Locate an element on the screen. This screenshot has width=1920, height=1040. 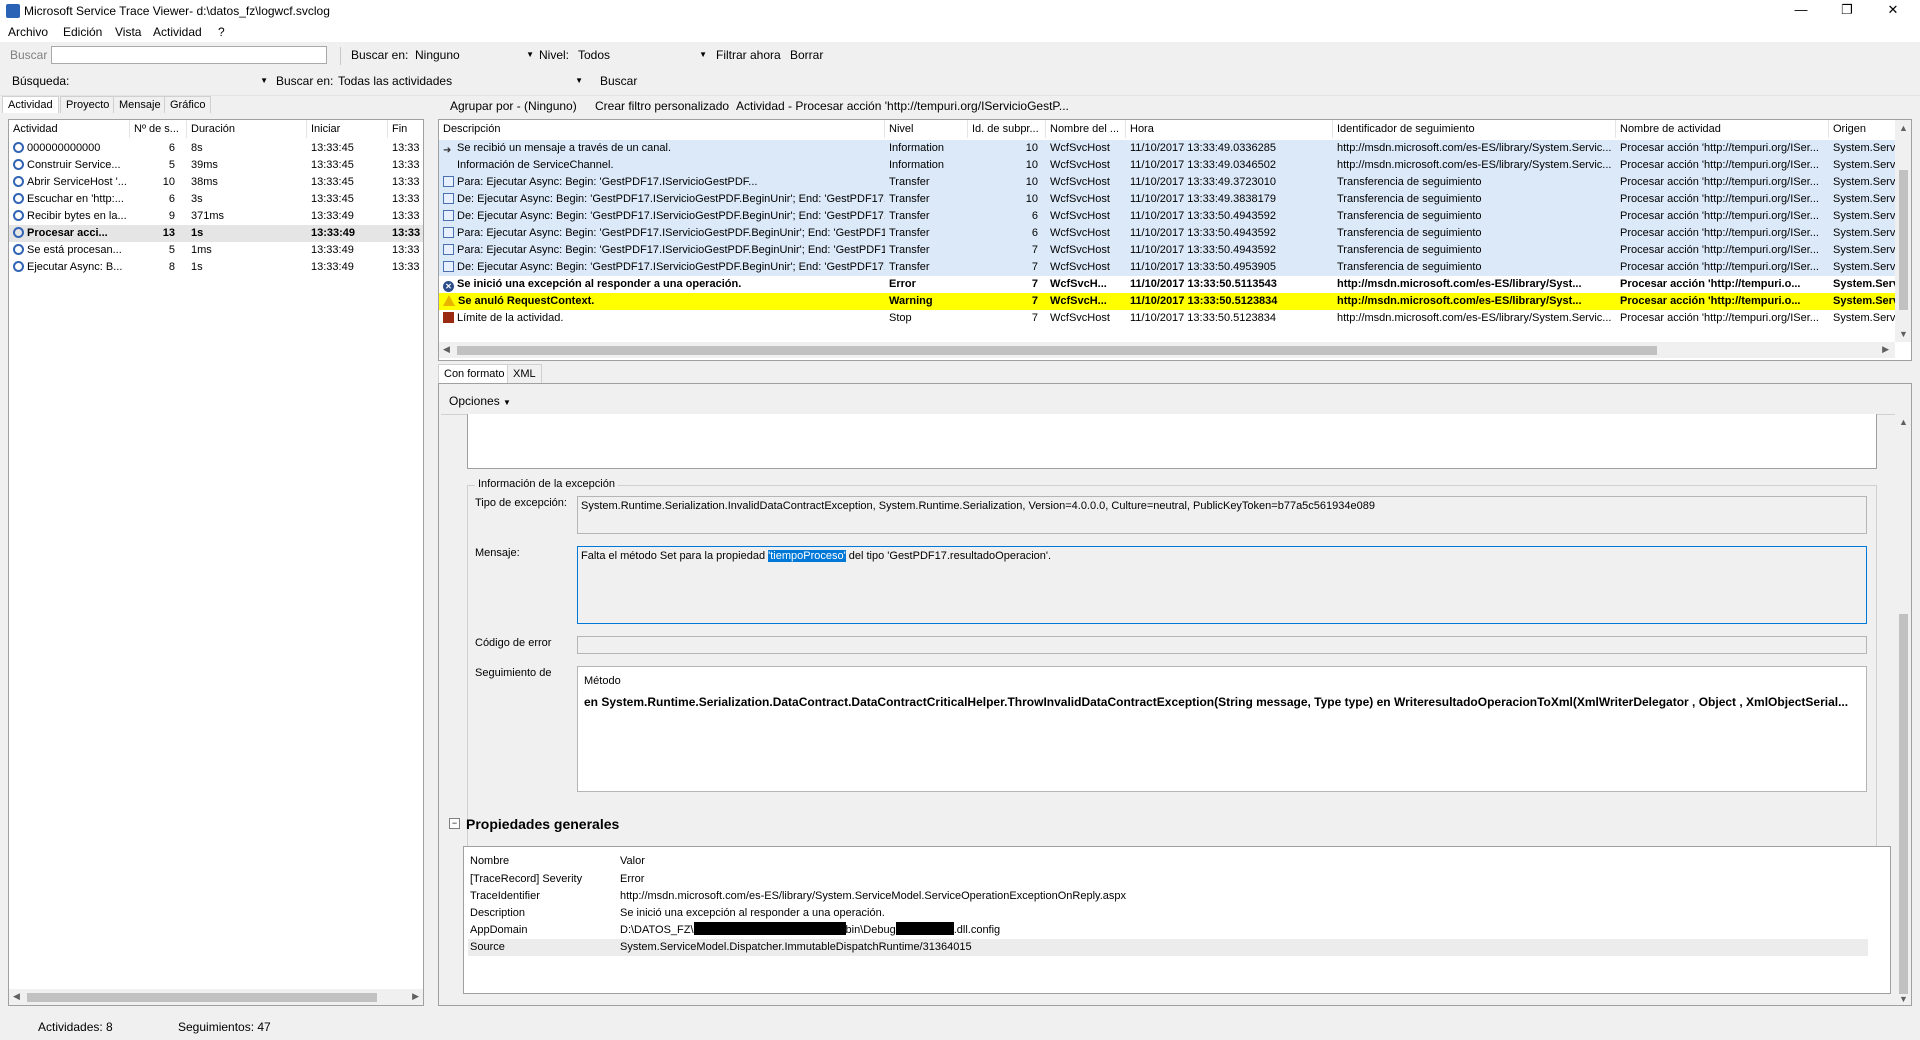
col-activity-name: Nombre de actividad is located at coordinates (1722, 129).